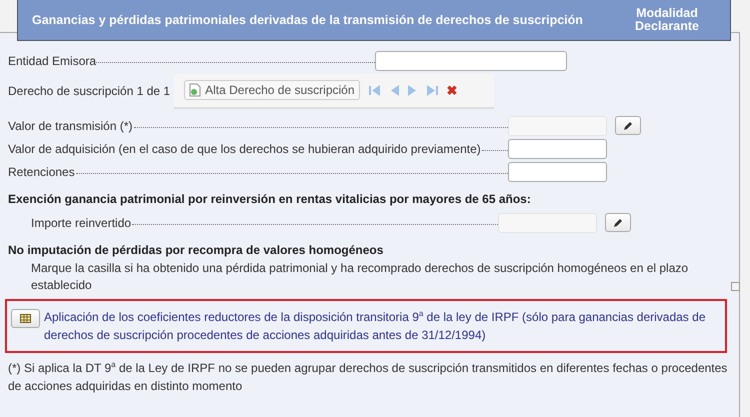 The image size is (750, 417). I want to click on footnote: (*) Si aplica la DT 9$^{a}$ de la Ley de IRPF no se pueden agrupar derechos de suscripción transmitidos en diferentes fechas o procedentes de acciones adquiridas en distinto momento, so click(368, 377).